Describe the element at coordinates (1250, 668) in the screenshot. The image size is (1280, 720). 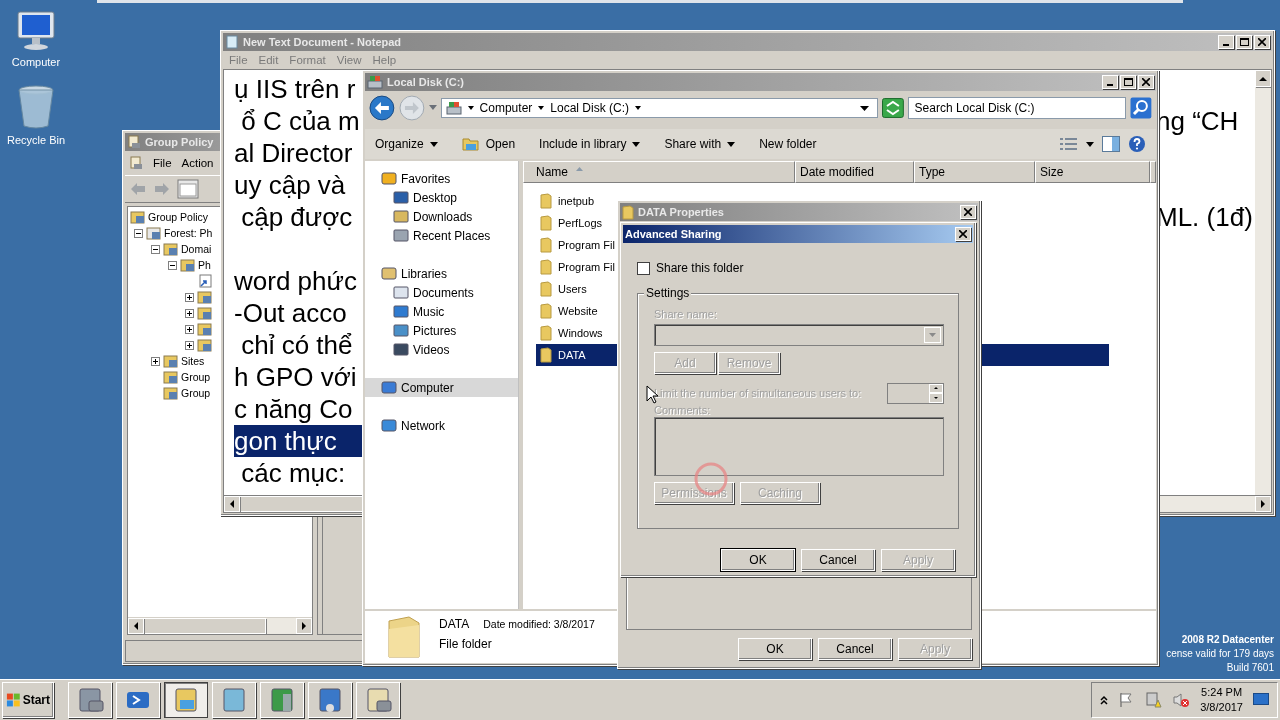
I see `system-info-text: Build 7601` at that location.